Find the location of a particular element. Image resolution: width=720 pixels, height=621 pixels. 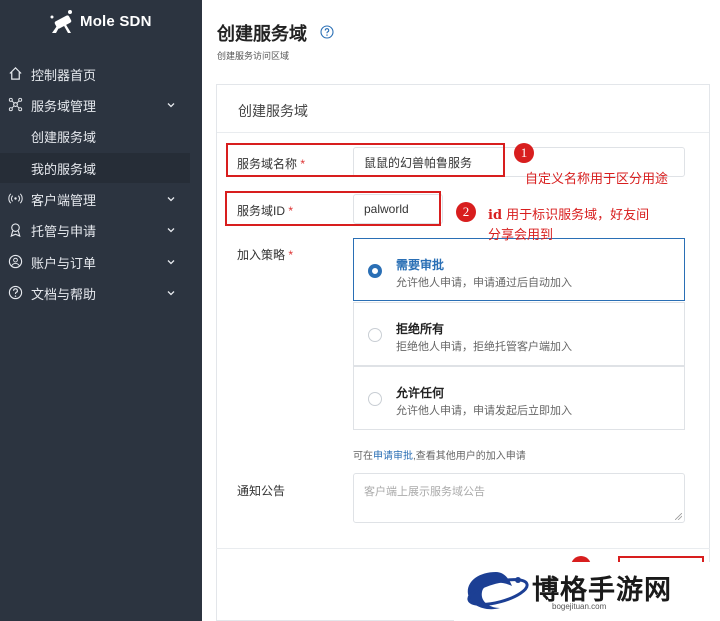

watermark: 博格手游网 bogejituan.com is located at coordinates (587, 591).